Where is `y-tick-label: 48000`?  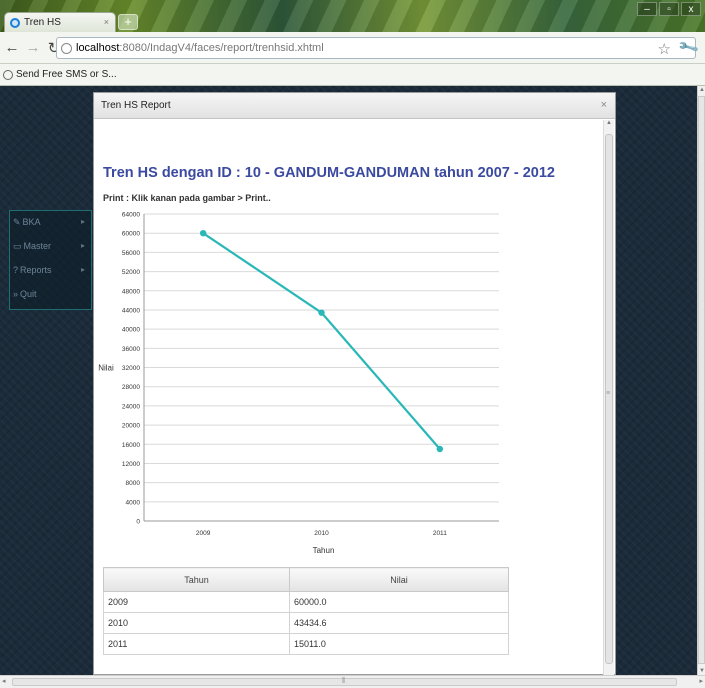 y-tick-label: 48000 is located at coordinates (131, 291).